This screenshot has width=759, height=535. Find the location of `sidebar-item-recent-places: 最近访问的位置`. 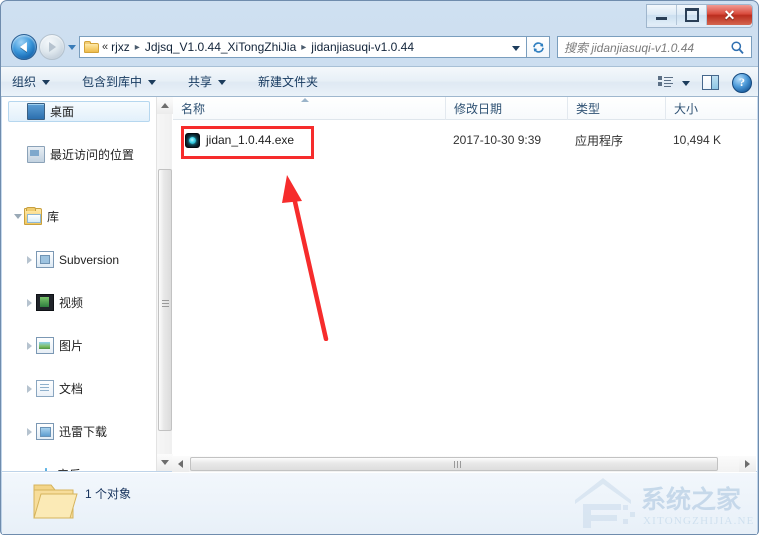

sidebar-item-recent-places: 最近访问的位置 is located at coordinates (79, 154).